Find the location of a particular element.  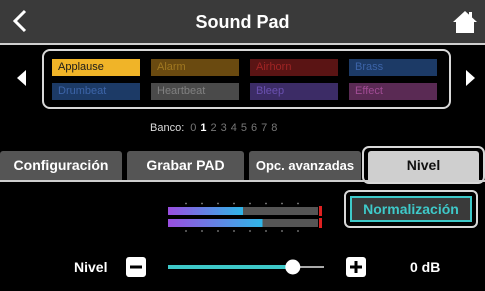

pad-button: Alarm is located at coordinates (195, 67).